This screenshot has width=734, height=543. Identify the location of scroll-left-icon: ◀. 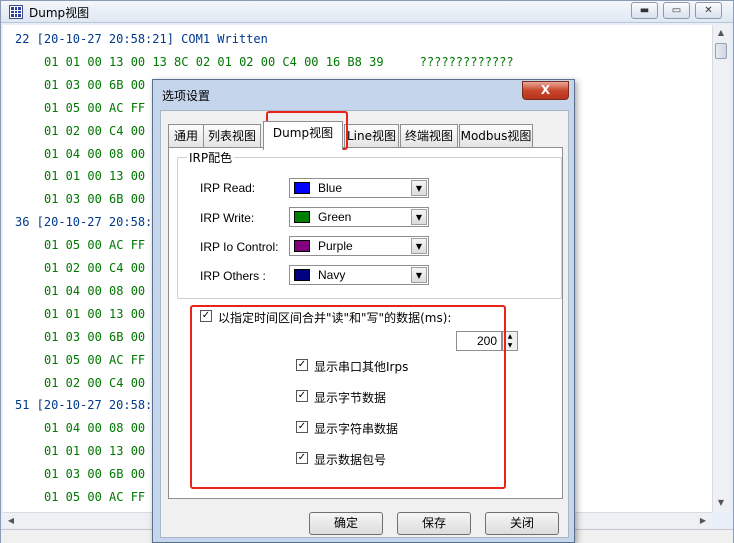
(11, 521).